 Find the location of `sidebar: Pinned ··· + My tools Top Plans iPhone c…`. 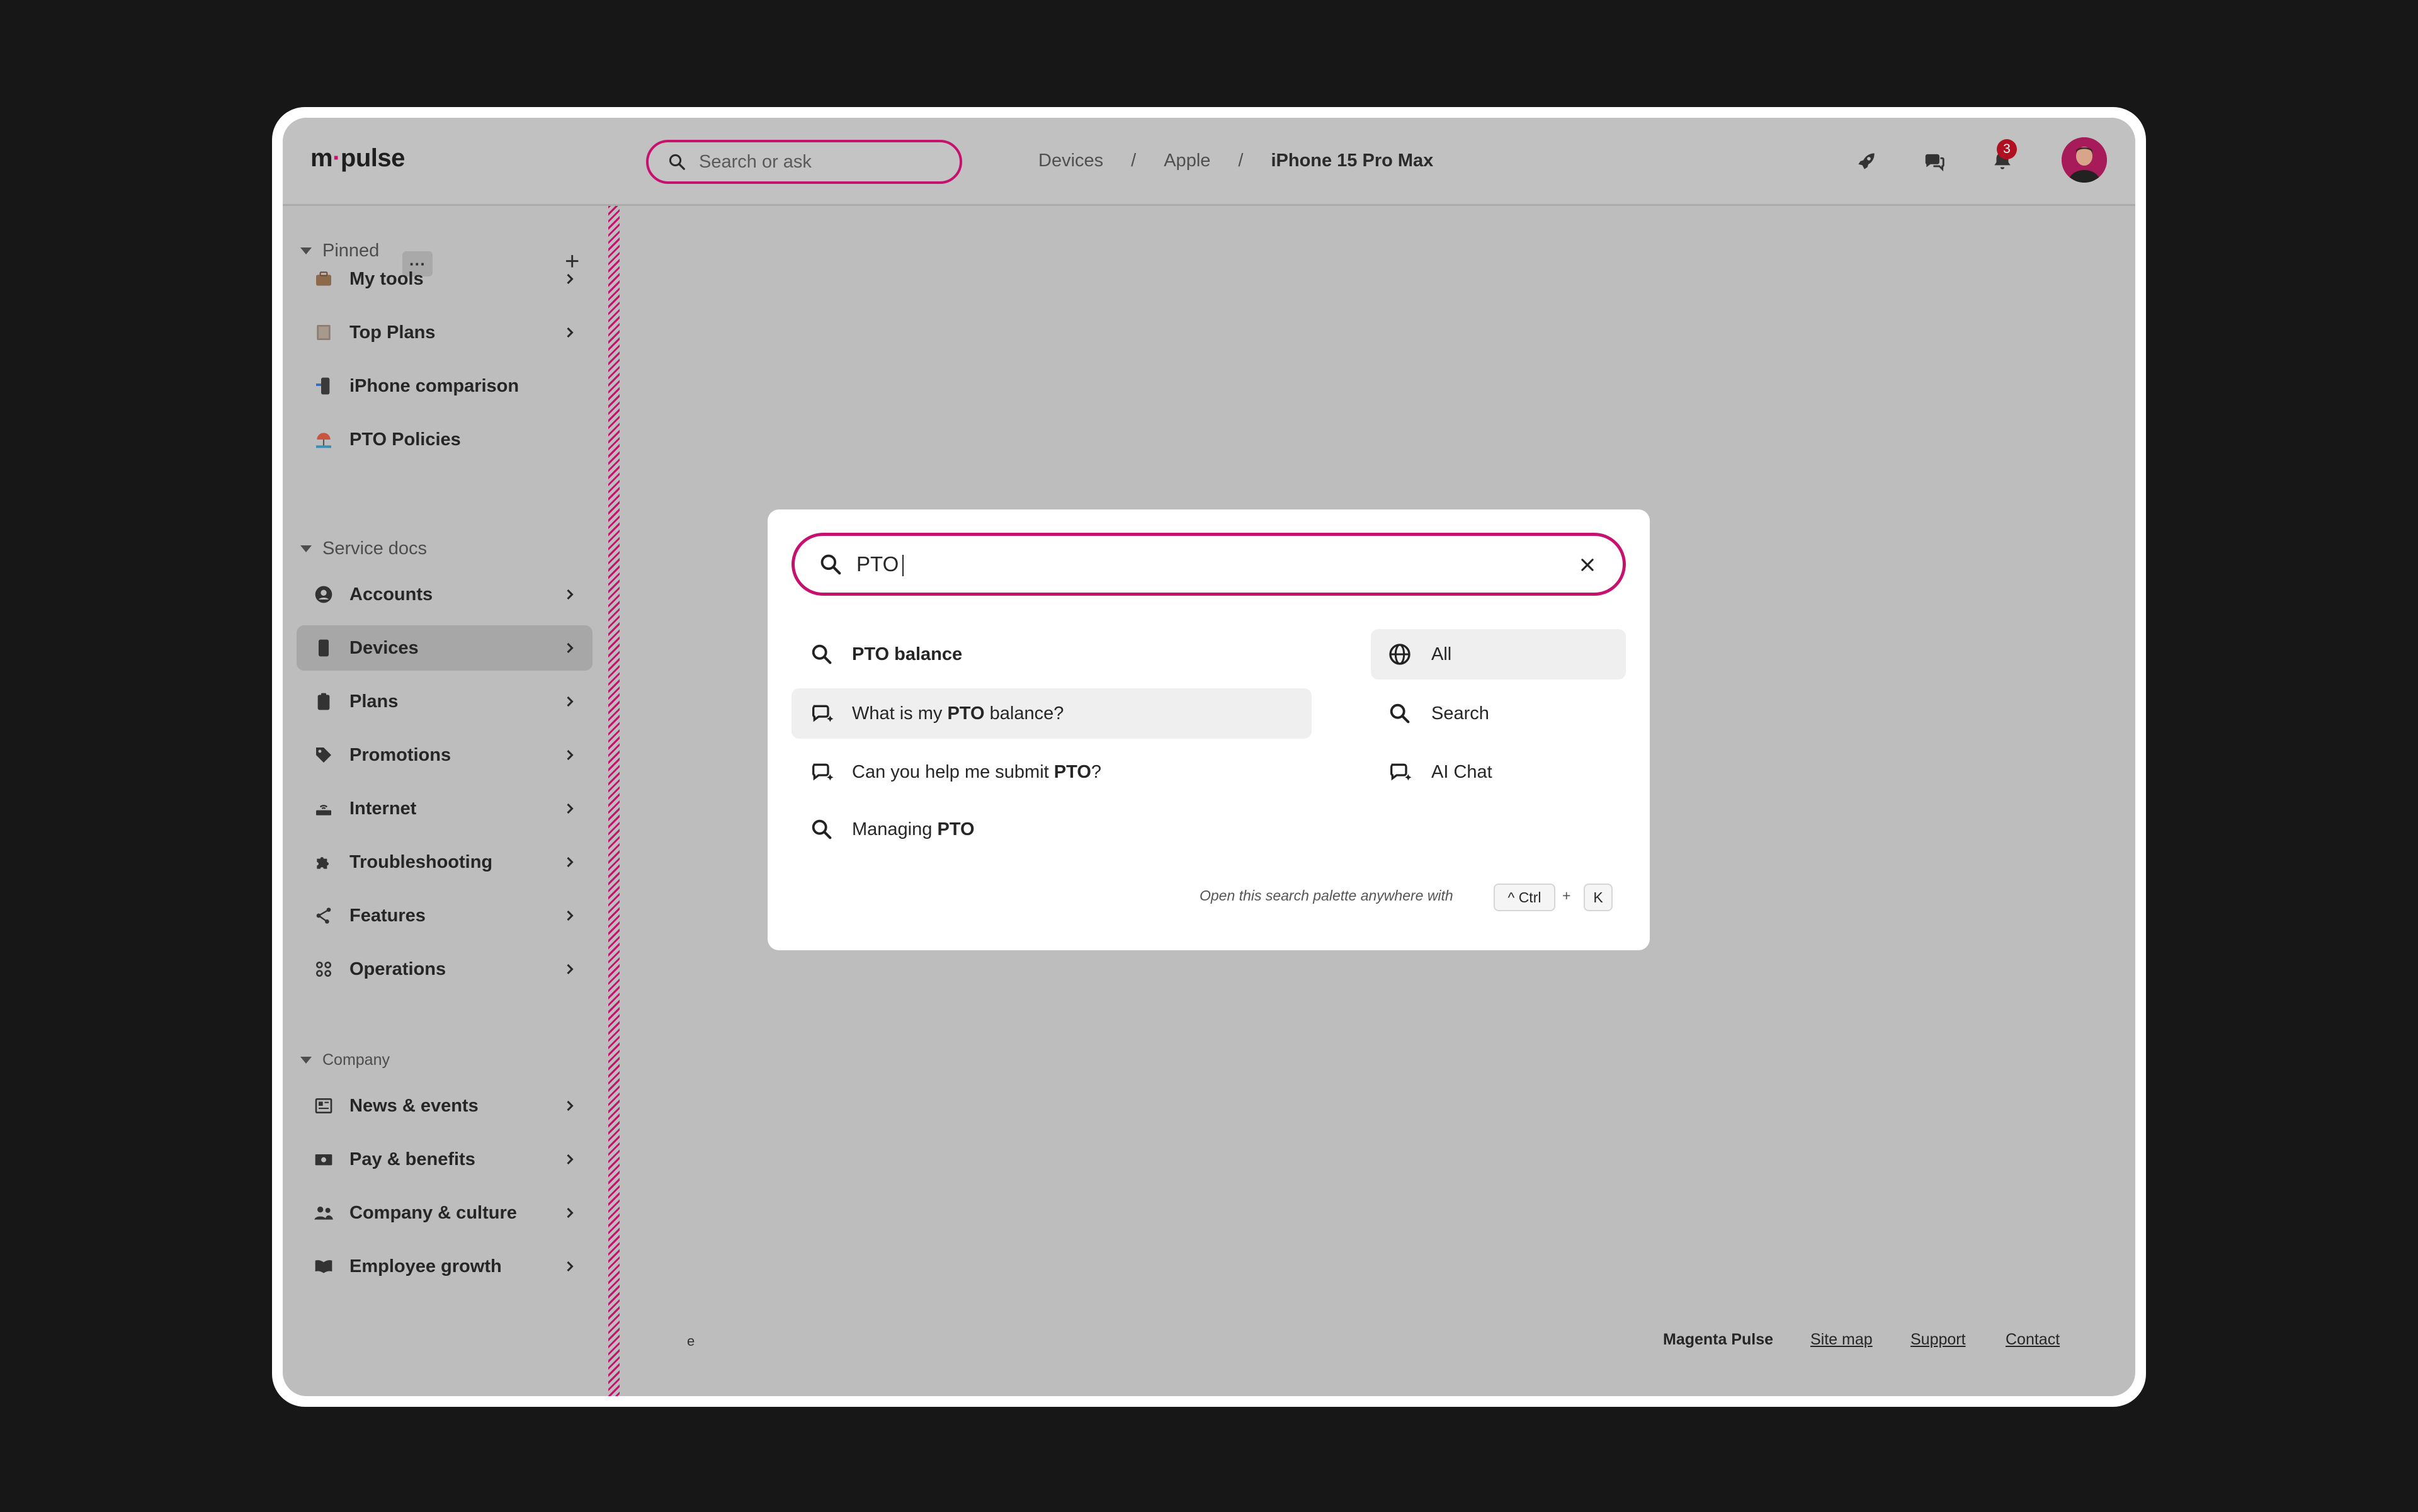

sidebar: Pinned ··· + My tools Top Plans iPhone c… is located at coordinates (447, 801).